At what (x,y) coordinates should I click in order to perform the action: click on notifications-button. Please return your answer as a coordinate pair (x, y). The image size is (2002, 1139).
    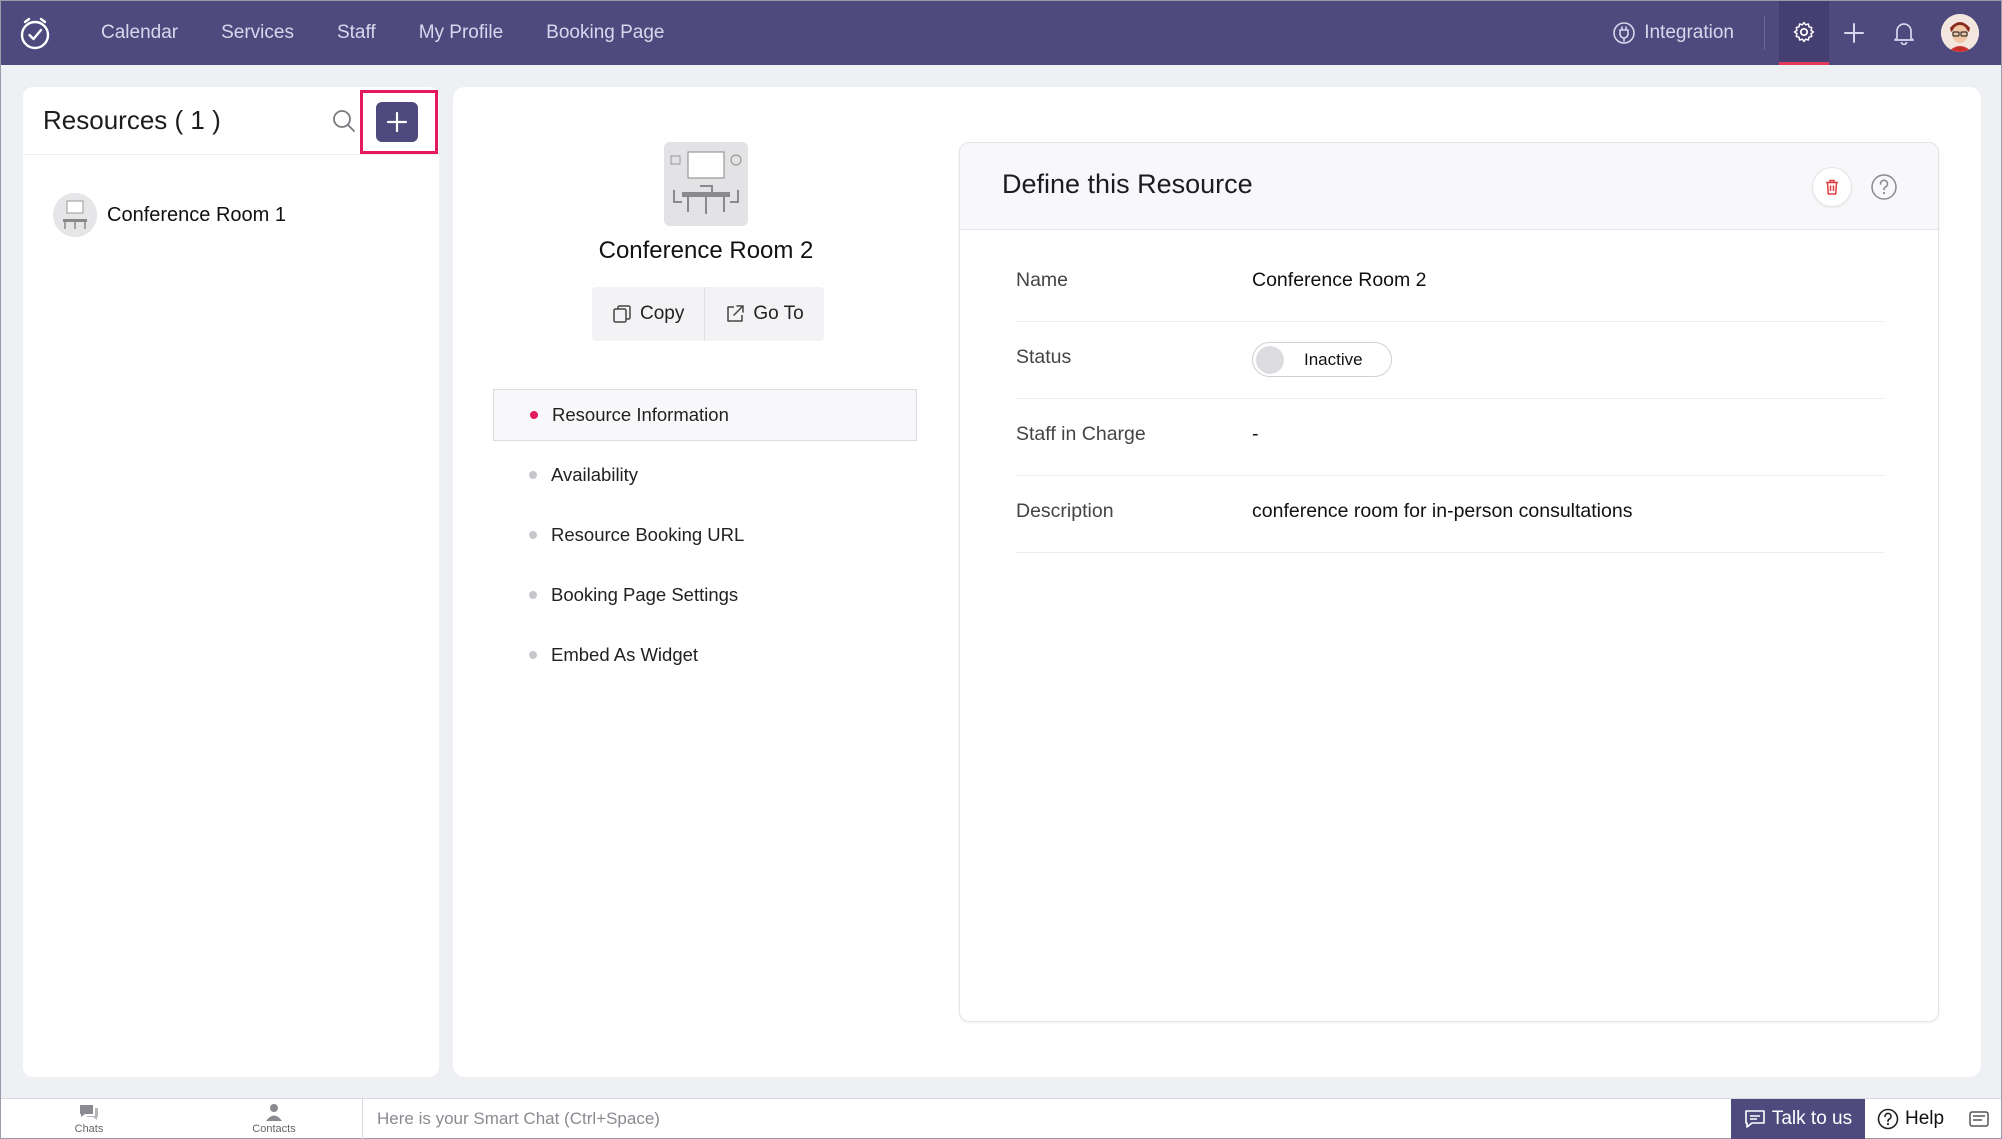
    Looking at the image, I should click on (1904, 33).